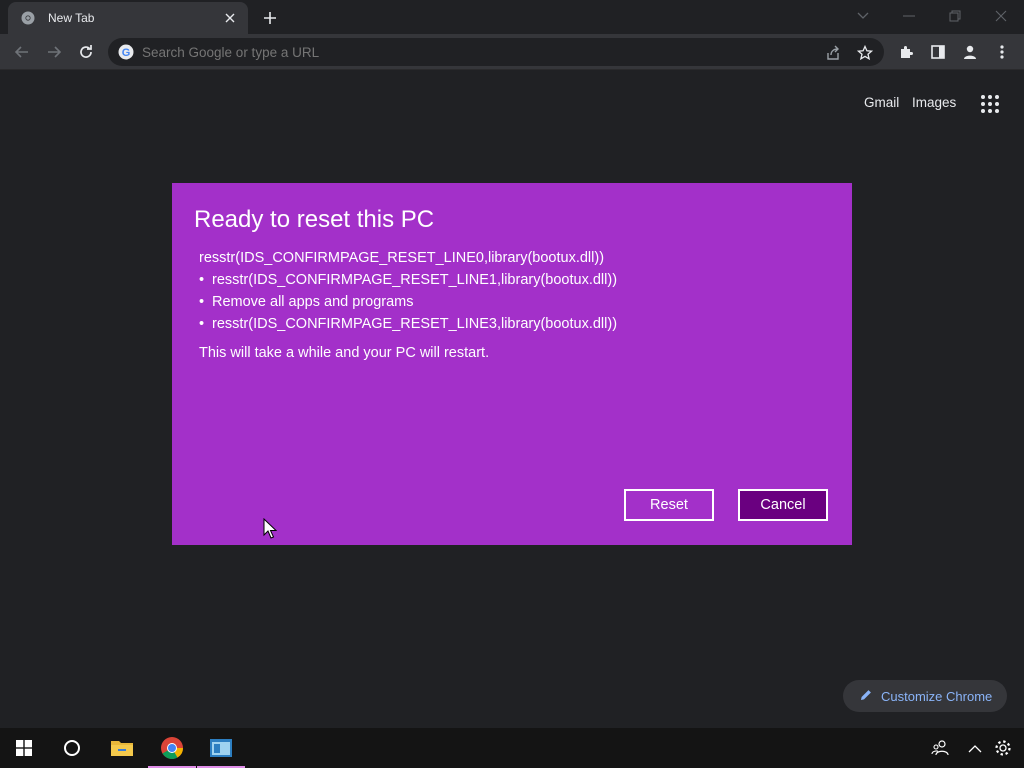  Describe the element at coordinates (71, 18) in the screenshot. I see `tab-title: New Tab` at that location.